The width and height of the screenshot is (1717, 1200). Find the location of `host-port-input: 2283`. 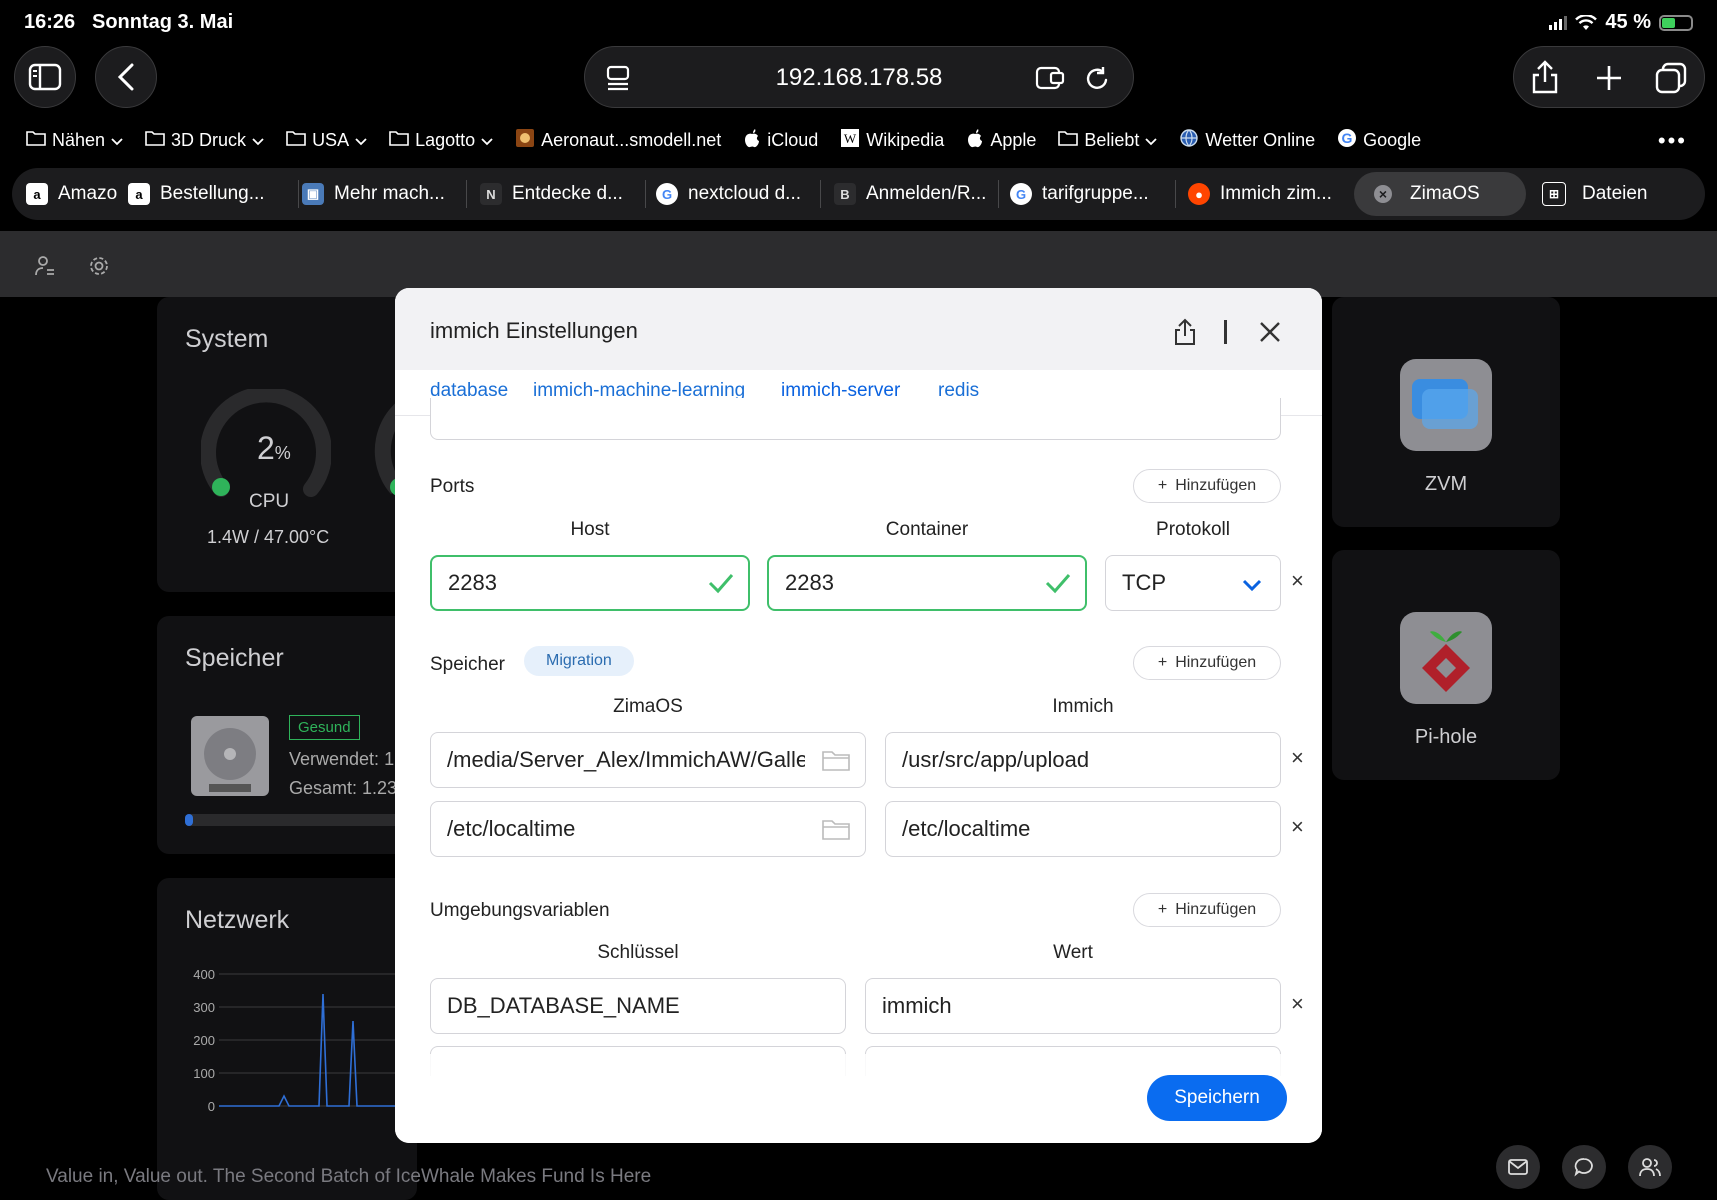

host-port-input: 2283 is located at coordinates (590, 583).